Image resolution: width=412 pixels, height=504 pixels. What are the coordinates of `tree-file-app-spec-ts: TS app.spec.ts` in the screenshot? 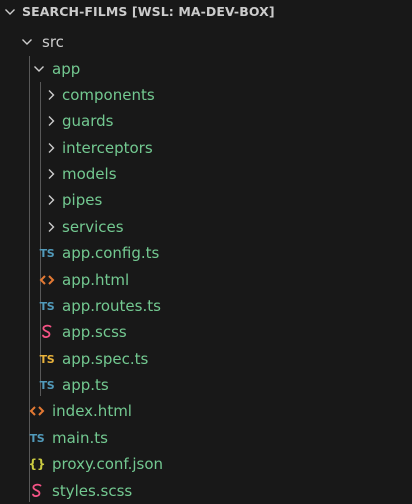 It's located at (206, 359).